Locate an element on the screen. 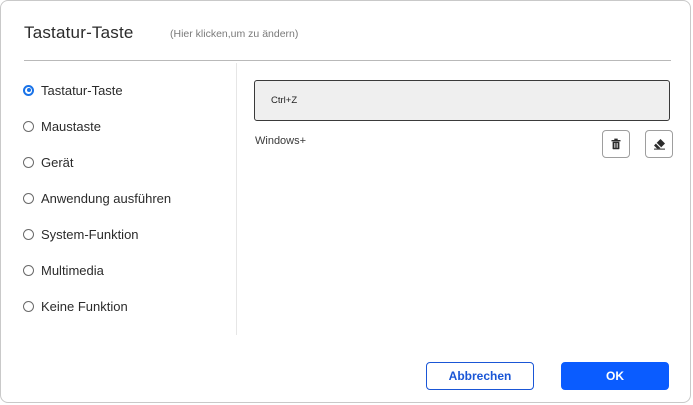 This screenshot has height=405, width=693. delete-button is located at coordinates (616, 144).